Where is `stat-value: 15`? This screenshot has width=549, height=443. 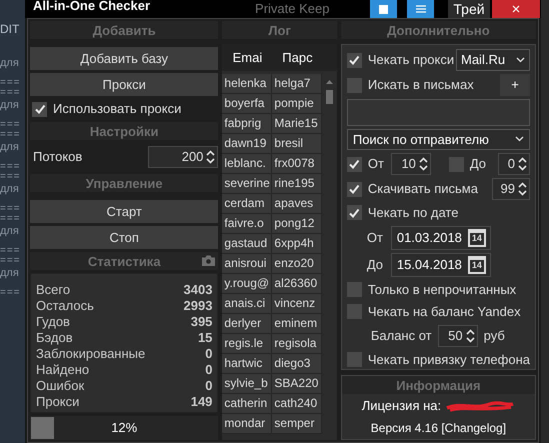
stat-value: 15 is located at coordinates (205, 338).